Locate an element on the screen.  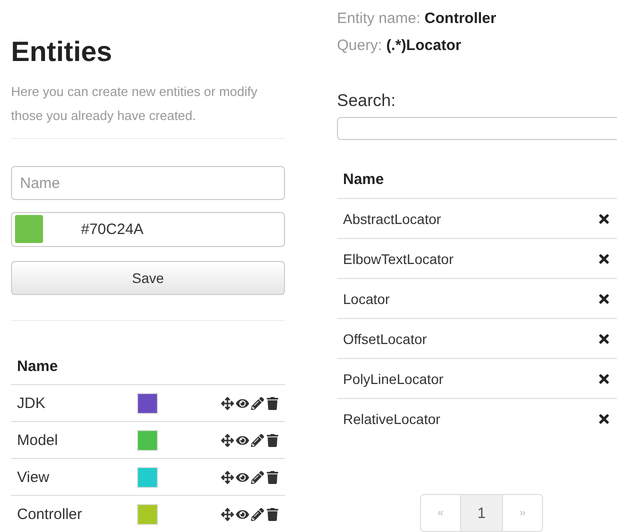
table-cell-text: OffsetLocator is located at coordinates (385, 338).